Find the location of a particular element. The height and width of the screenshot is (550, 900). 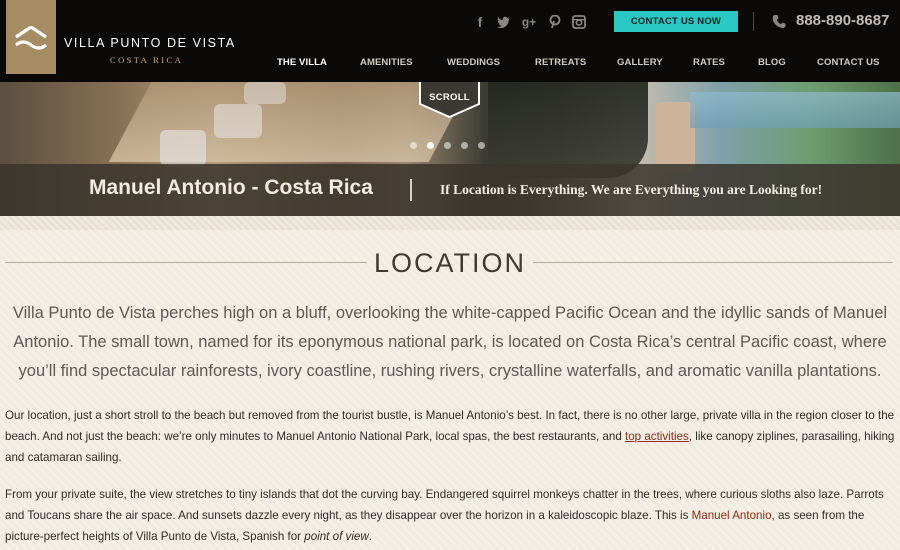

nav-amenities: AMENITIES is located at coordinates (386, 62).